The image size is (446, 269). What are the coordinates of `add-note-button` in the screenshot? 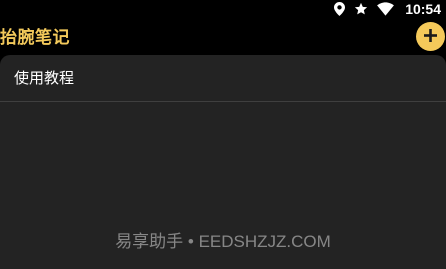 It's located at (430, 36).